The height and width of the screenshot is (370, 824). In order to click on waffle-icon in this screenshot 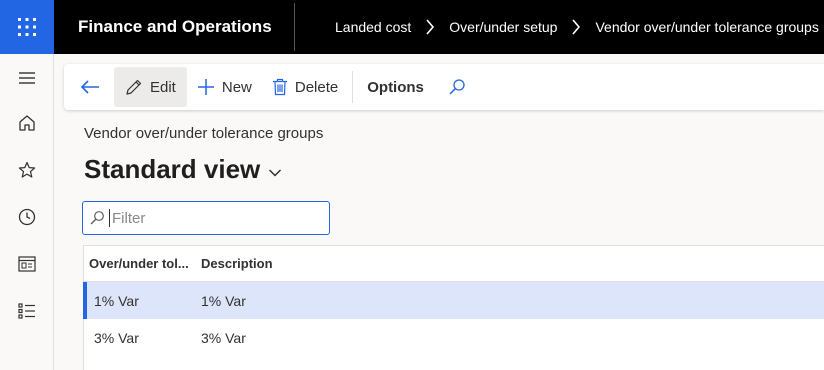, I will do `click(27, 27)`.